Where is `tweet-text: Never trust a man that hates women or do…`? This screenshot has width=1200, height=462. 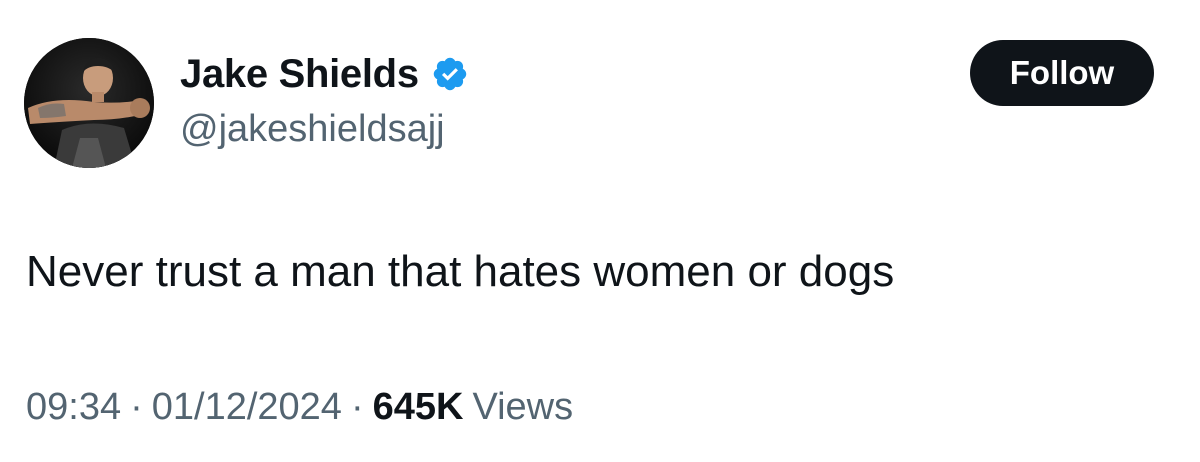 tweet-text: Never trust a man that hates women or do… is located at coordinates (460, 271).